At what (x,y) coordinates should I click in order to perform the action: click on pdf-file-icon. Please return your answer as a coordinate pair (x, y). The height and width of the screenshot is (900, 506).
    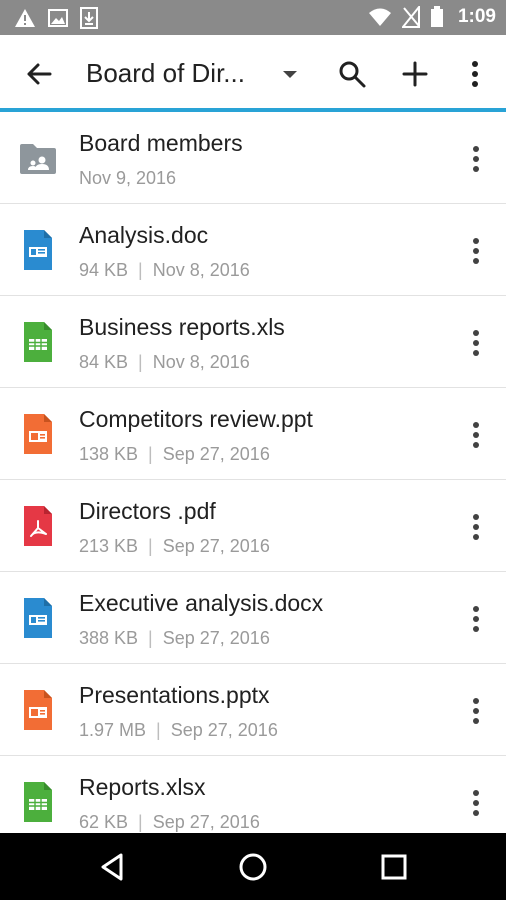
    Looking at the image, I should click on (38, 526).